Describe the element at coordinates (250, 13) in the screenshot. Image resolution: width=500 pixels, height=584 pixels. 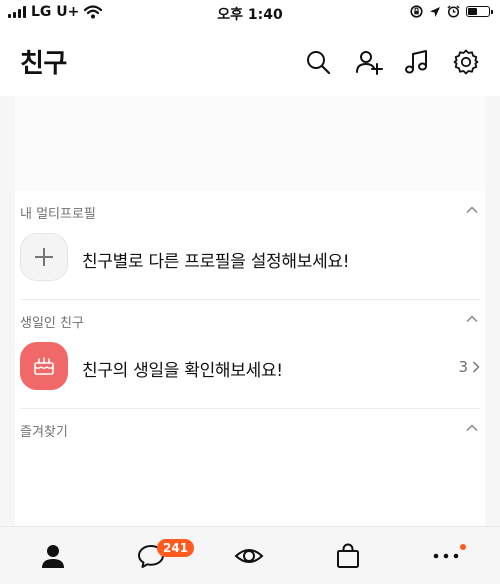
I see `status-bar: LG U+ 오후 1:40` at that location.